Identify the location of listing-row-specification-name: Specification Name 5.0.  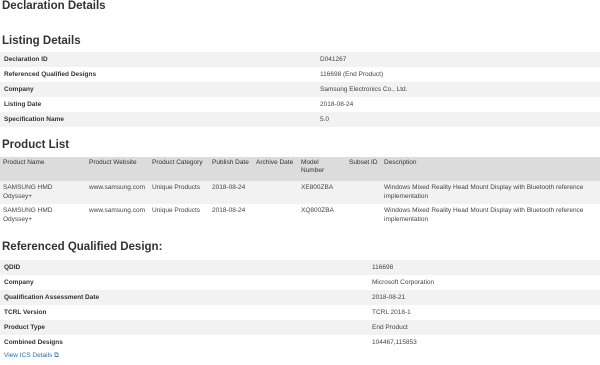
(300, 119).